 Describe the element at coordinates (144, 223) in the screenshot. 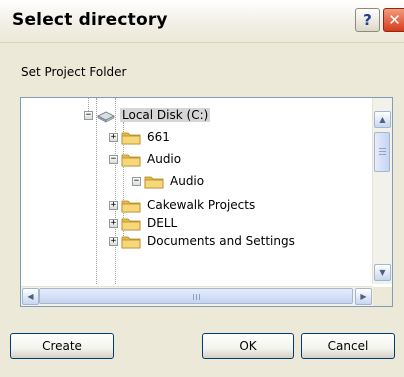

I see `tree-item-dell: + DELL` at that location.